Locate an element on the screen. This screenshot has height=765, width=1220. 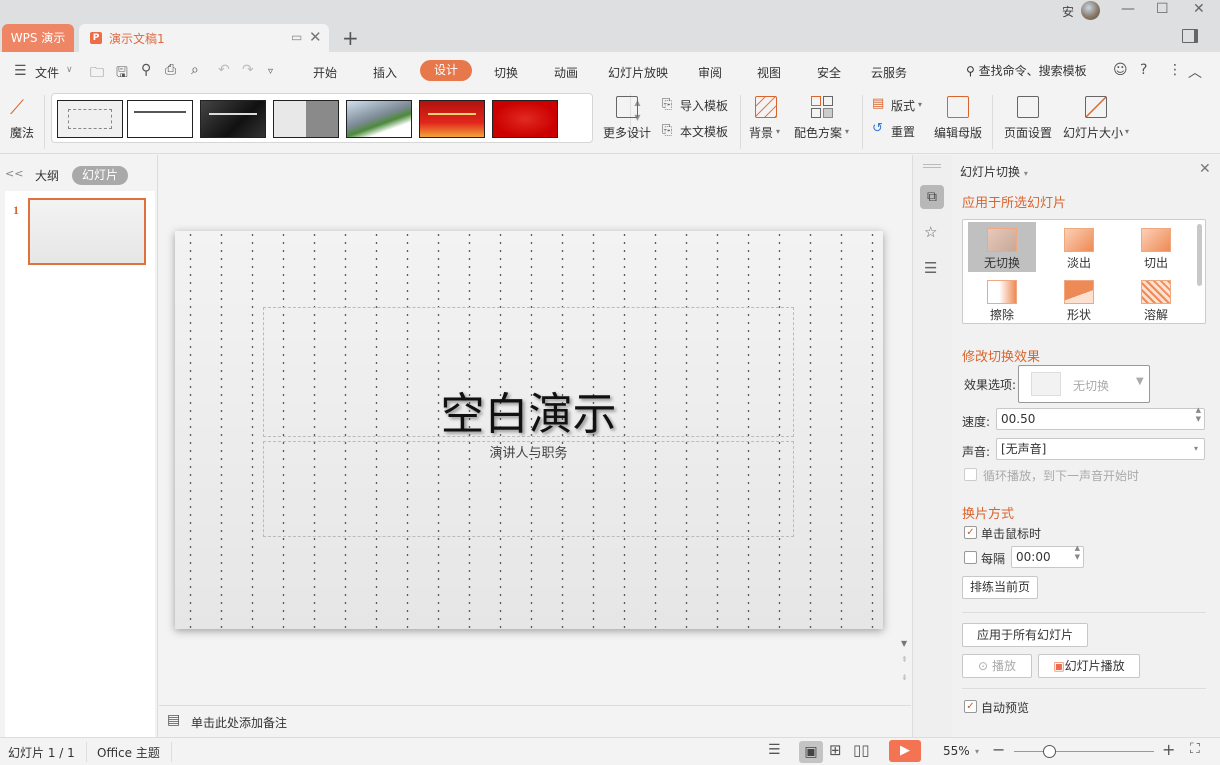
help-icon: ? is located at coordinates (1143, 70).